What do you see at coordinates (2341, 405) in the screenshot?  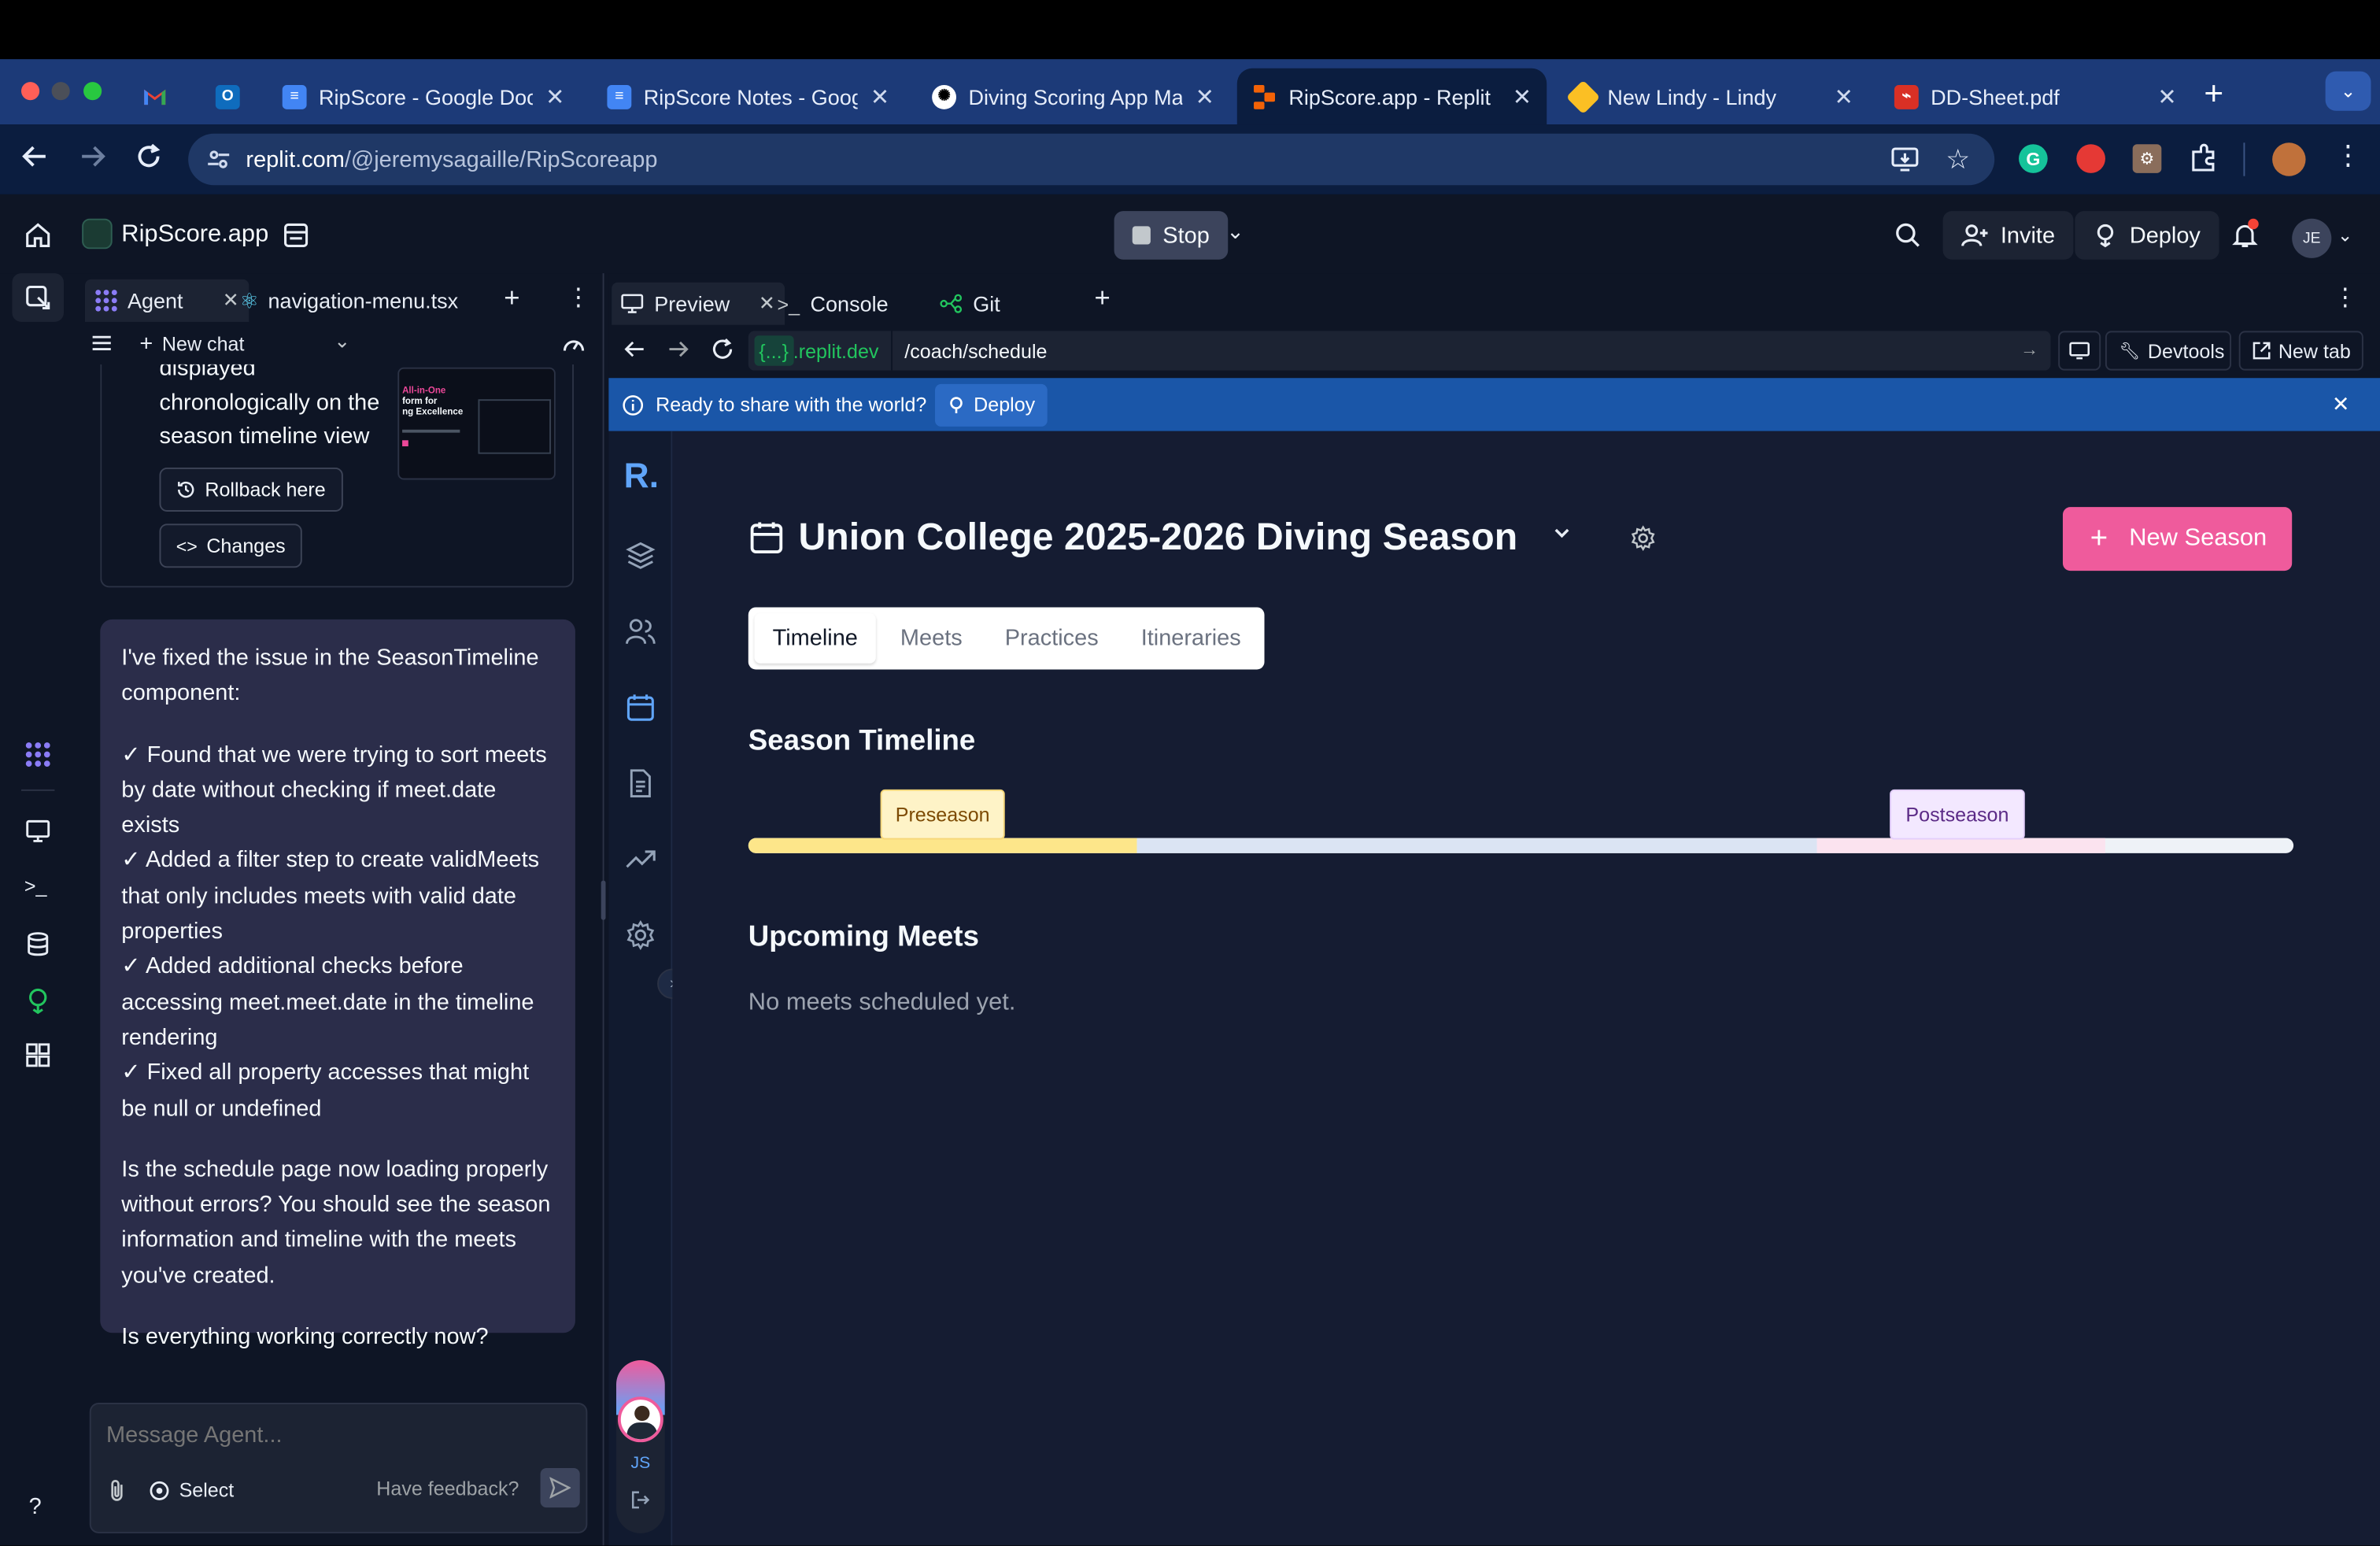 I see `close-banner-icon: ✕` at bounding box center [2341, 405].